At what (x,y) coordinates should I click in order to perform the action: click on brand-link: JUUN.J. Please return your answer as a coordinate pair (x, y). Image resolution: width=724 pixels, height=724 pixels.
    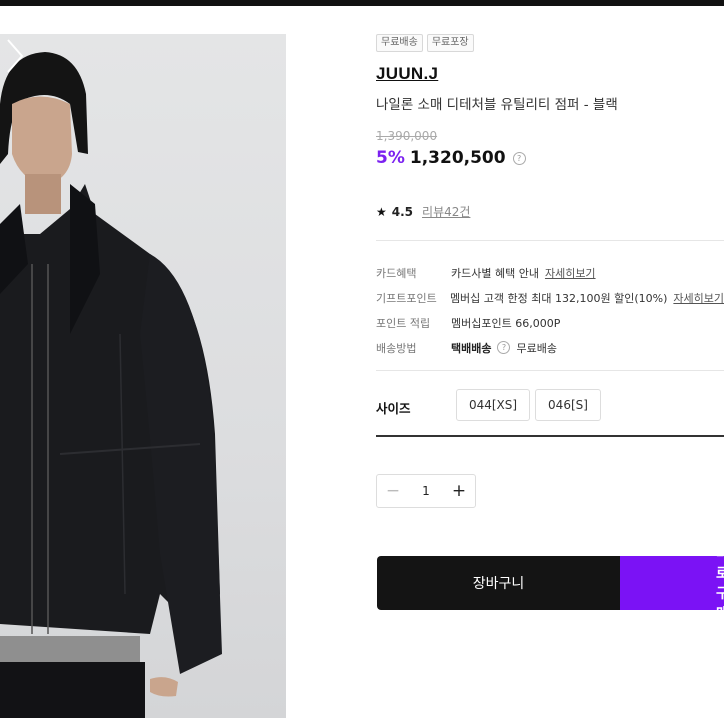
    Looking at the image, I should click on (407, 74).